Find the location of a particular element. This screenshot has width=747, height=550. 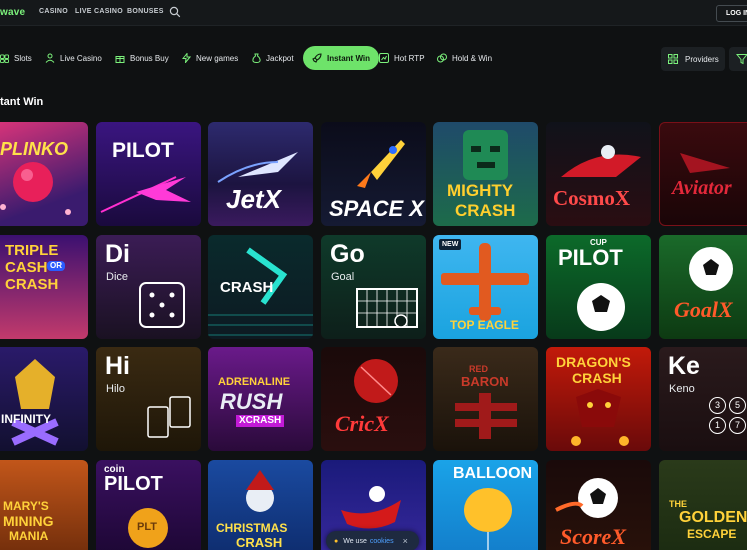

game-title: PILOT is located at coordinates (143, 150).